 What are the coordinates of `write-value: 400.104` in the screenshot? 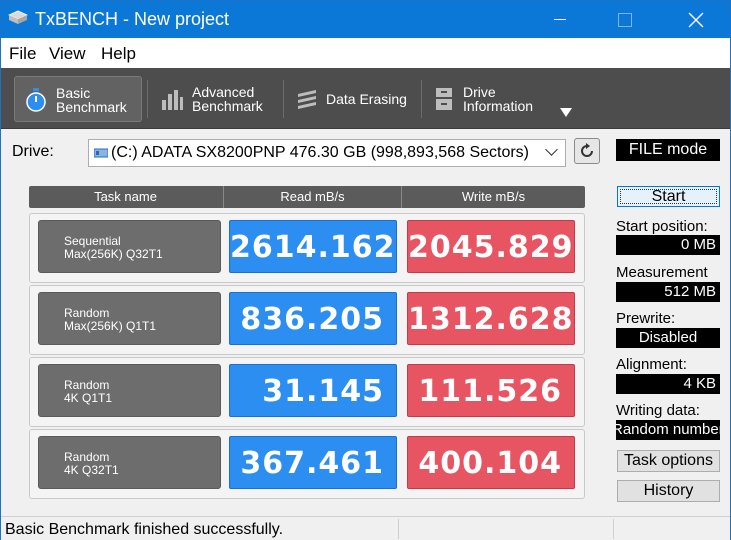 It's located at (491, 462).